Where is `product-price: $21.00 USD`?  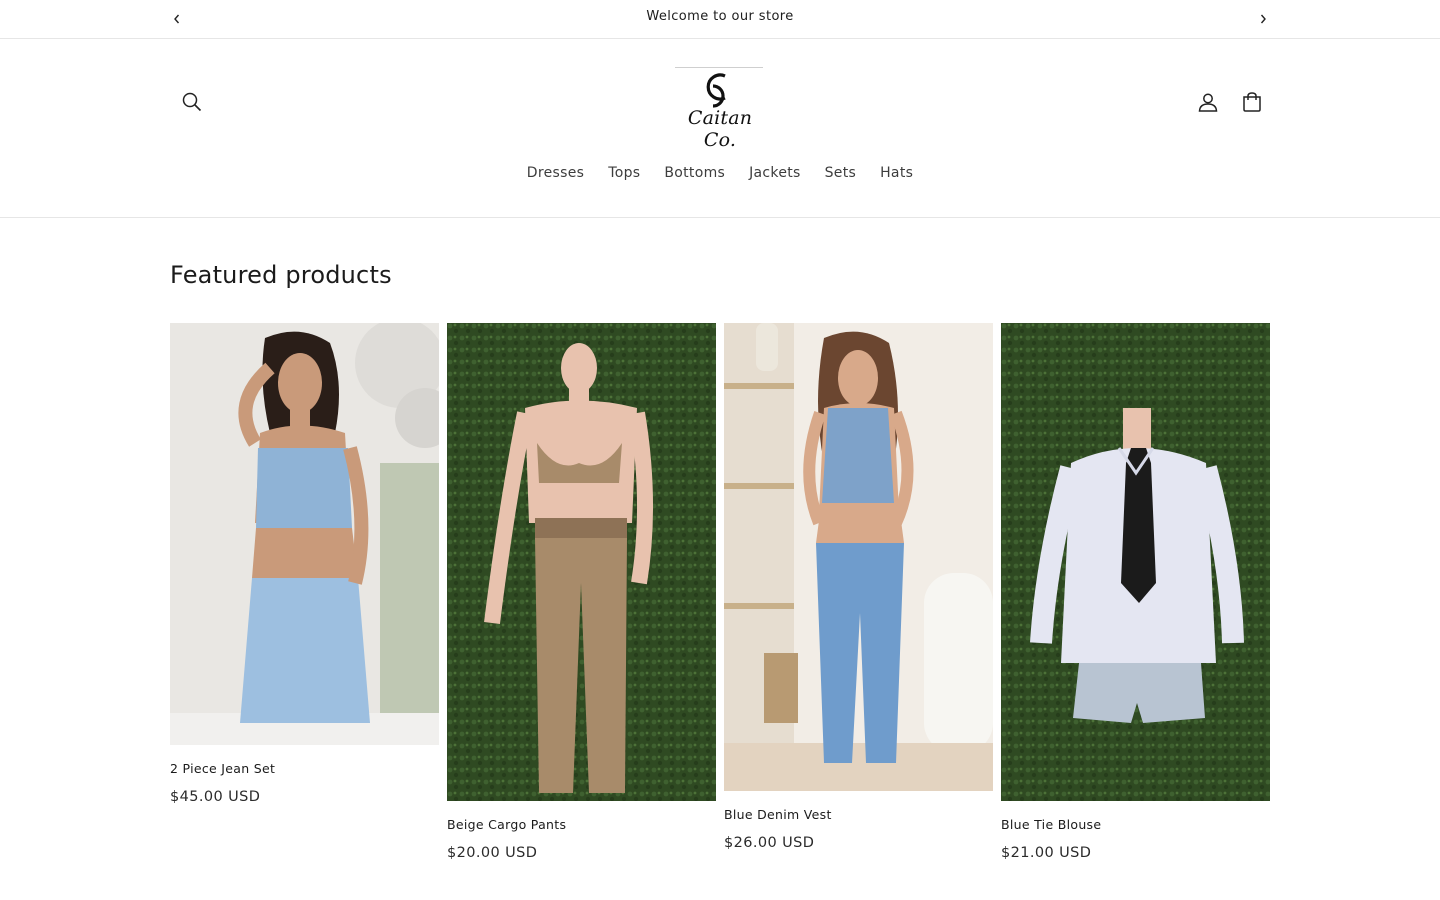
product-price: $21.00 USD is located at coordinates (1046, 853).